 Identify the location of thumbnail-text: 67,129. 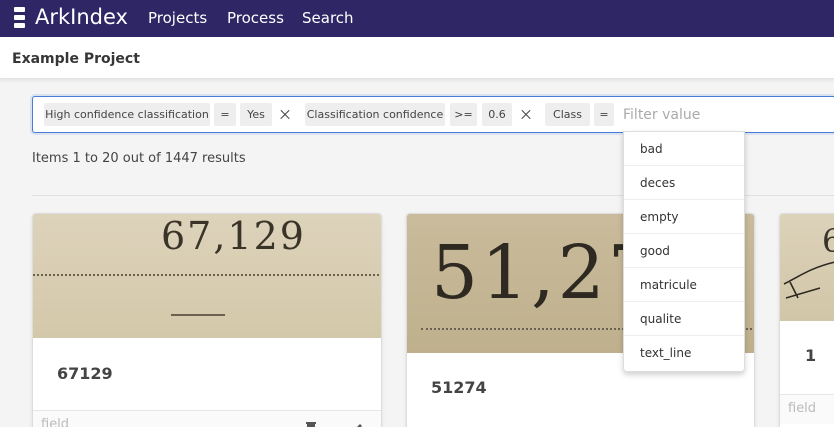
(233, 236).